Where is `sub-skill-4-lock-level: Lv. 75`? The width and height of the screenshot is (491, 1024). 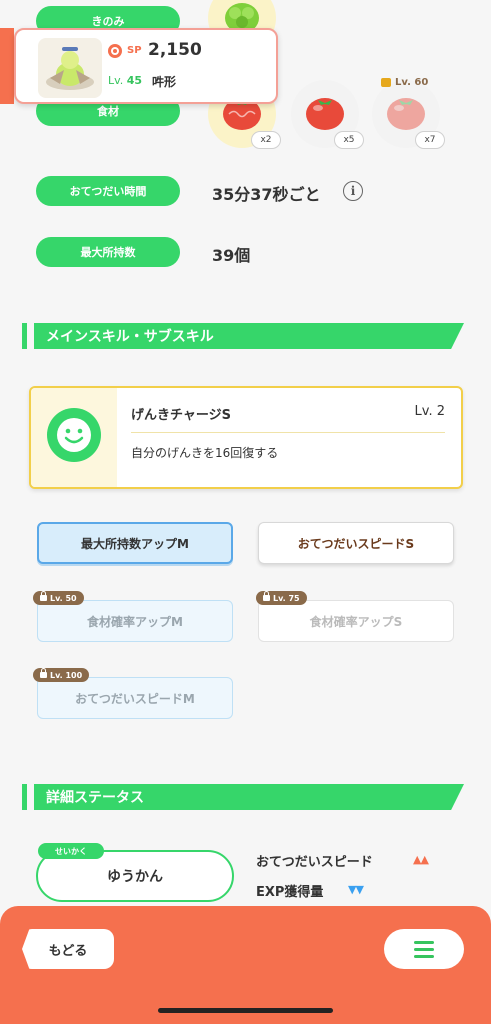
sub-skill-4-lock-level: Lv. 75 is located at coordinates (286, 598).